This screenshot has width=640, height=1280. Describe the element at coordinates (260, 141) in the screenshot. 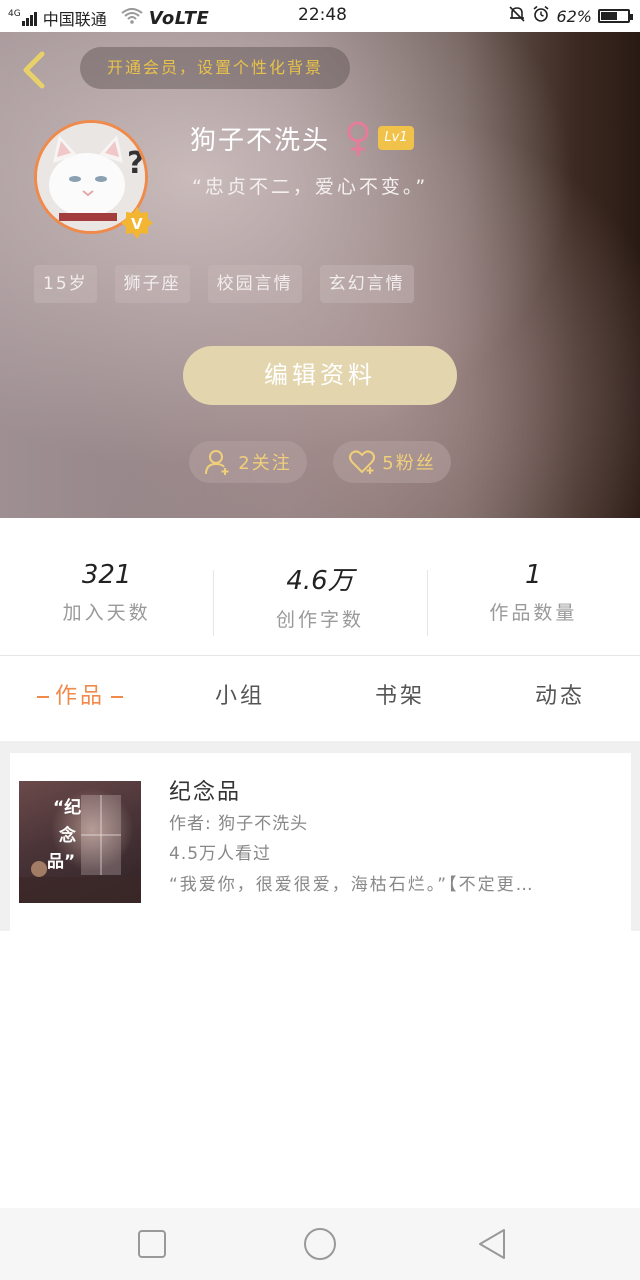

I see `nickname: 狗子不洗头` at that location.